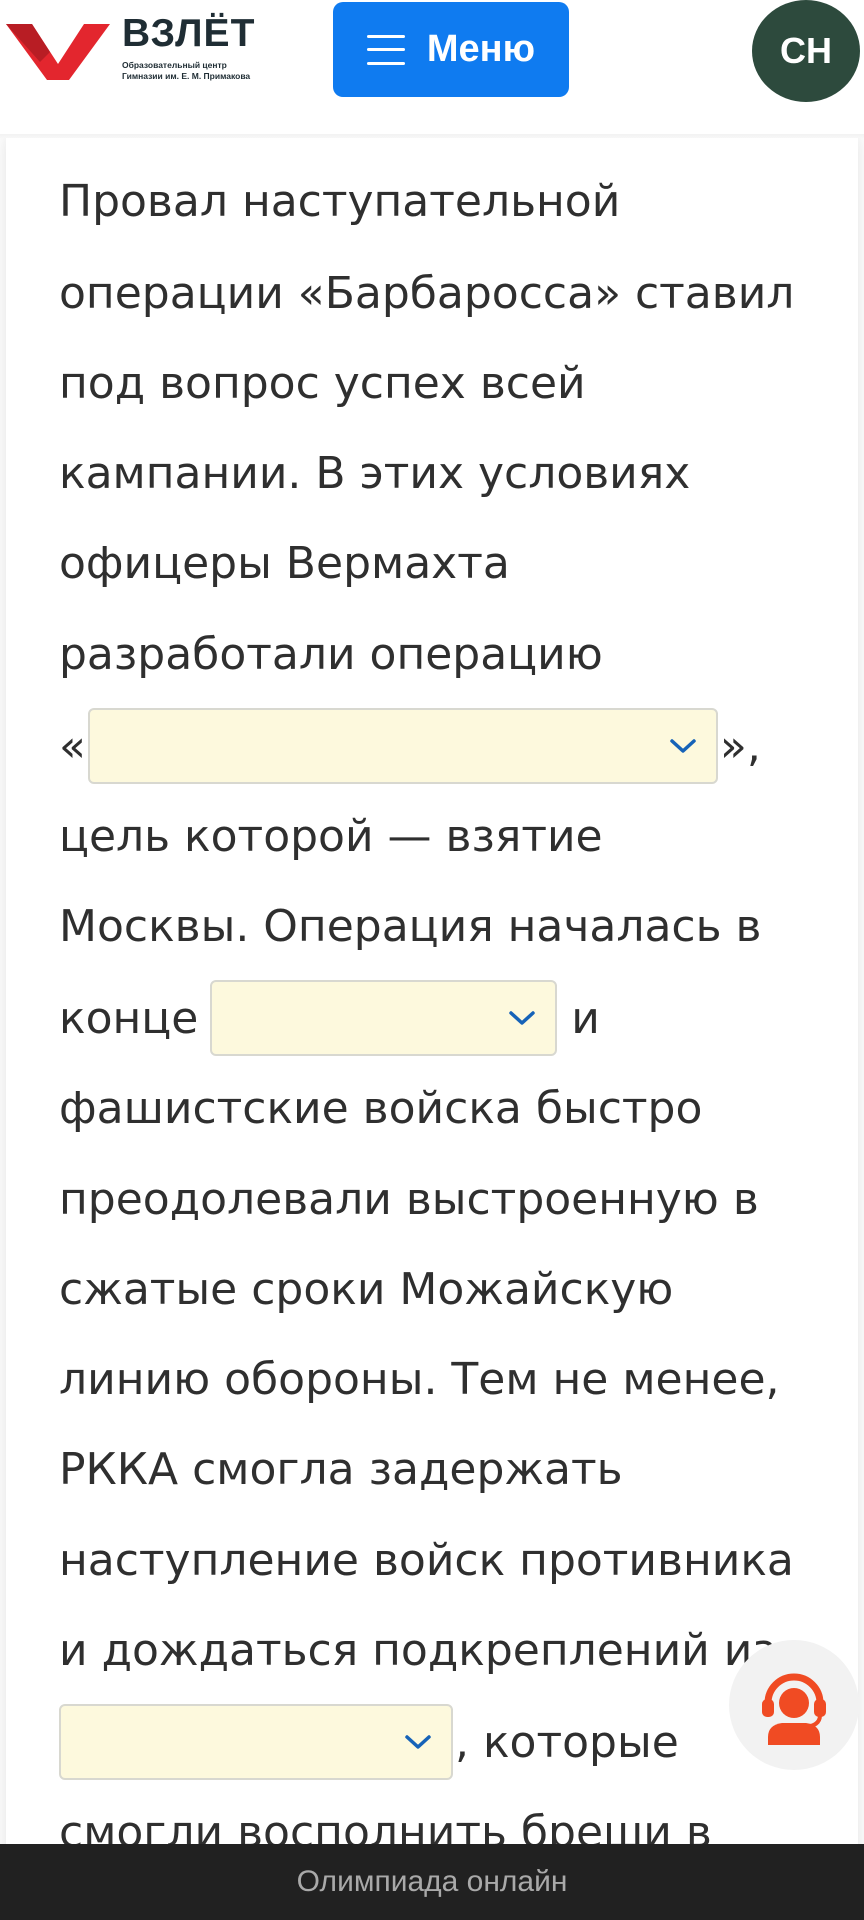 The image size is (864, 1920). Describe the element at coordinates (284, 563) in the screenshot. I see `text-line: офицеры Вермахта` at that location.